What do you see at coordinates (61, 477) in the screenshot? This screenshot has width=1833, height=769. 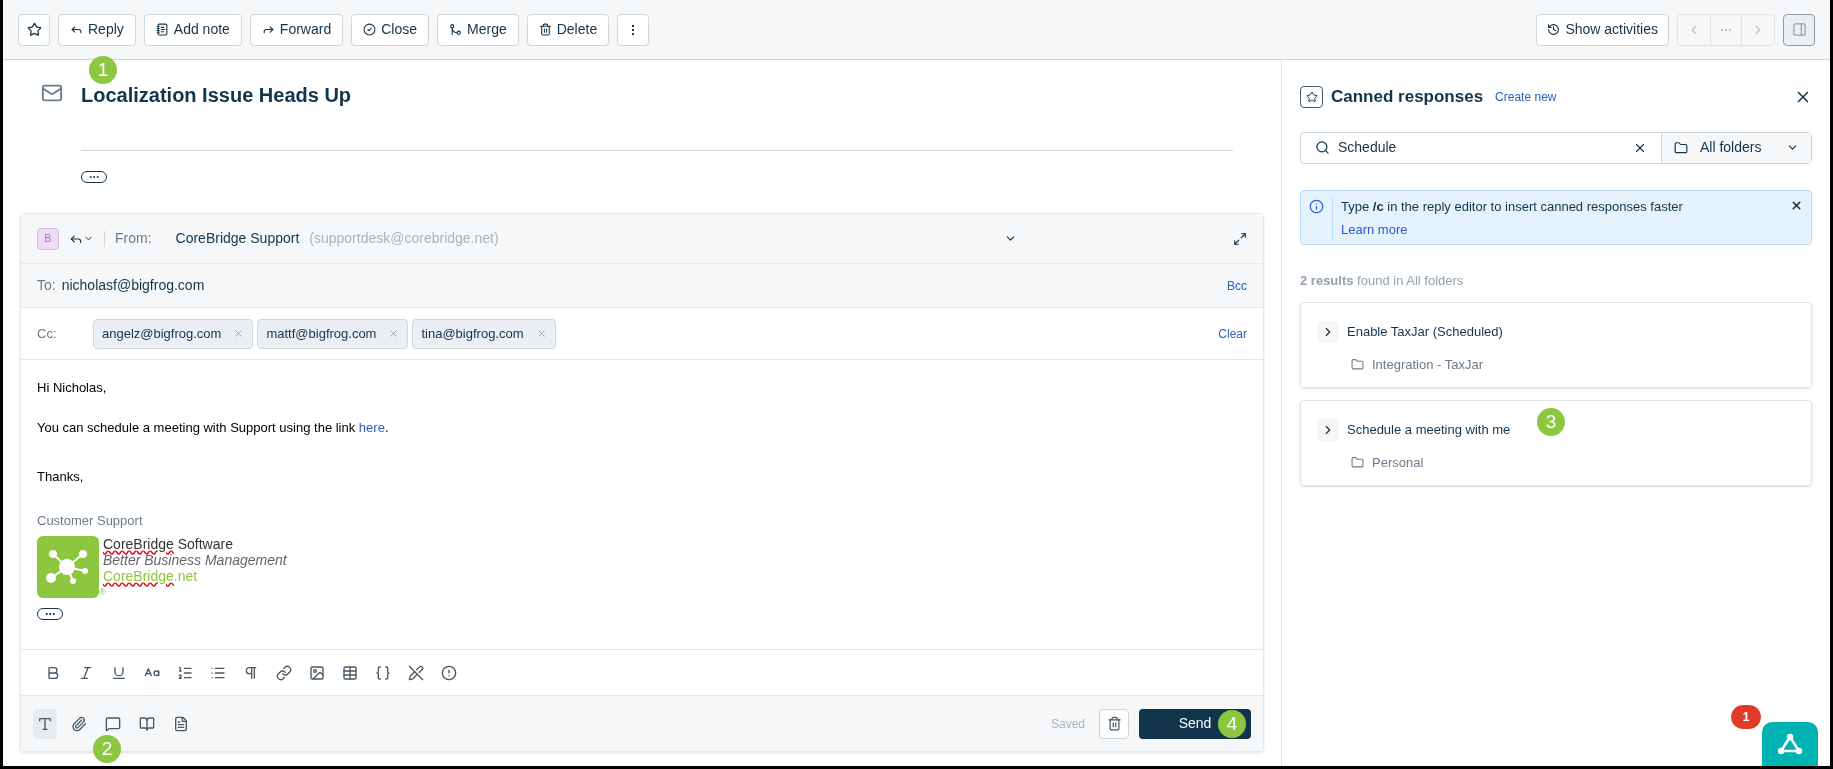 I see `closing-text: Thanks,` at bounding box center [61, 477].